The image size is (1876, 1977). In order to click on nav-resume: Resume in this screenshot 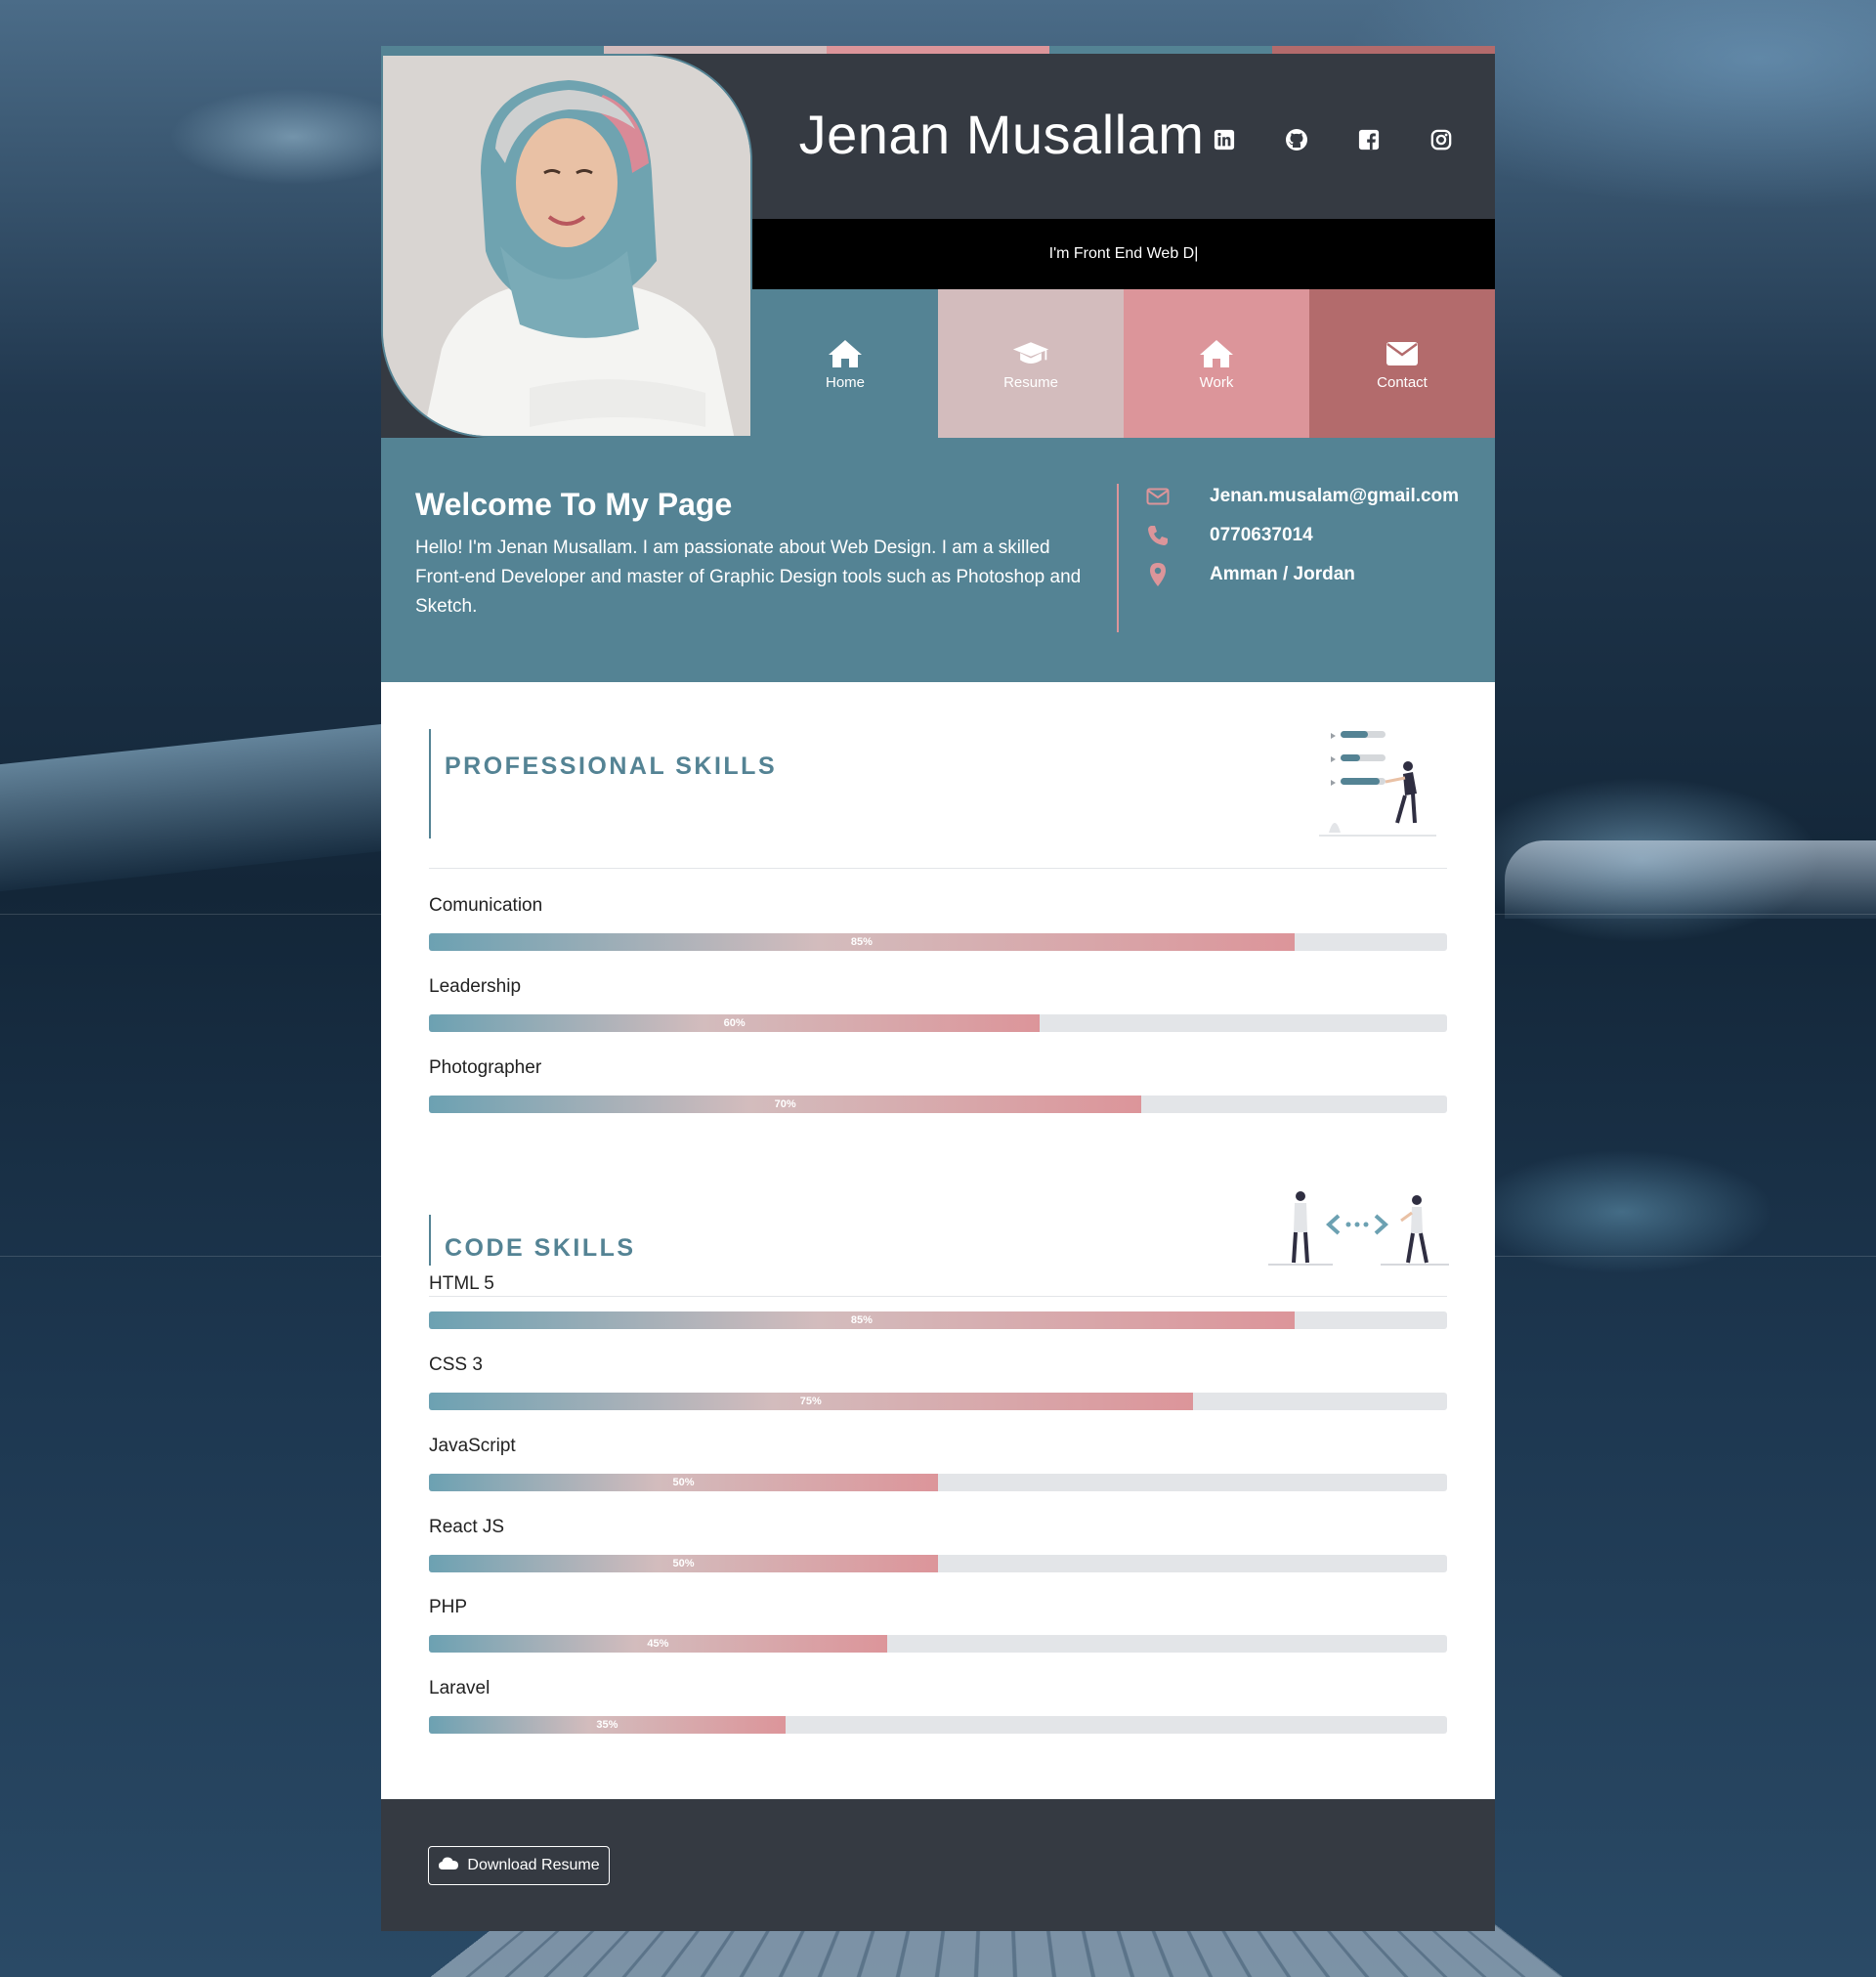, I will do `click(1031, 363)`.